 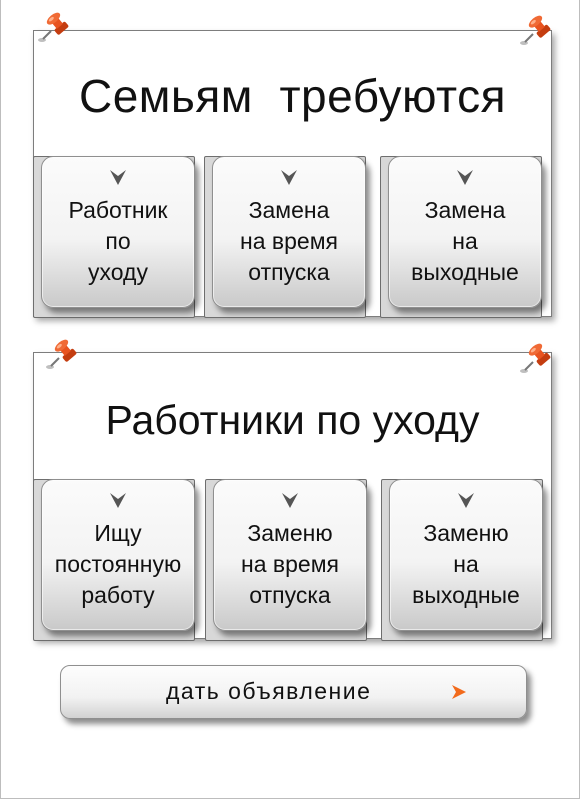 I want to click on card-looking-permanent-job: Ищу постоянную работу, so click(x=118, y=555).